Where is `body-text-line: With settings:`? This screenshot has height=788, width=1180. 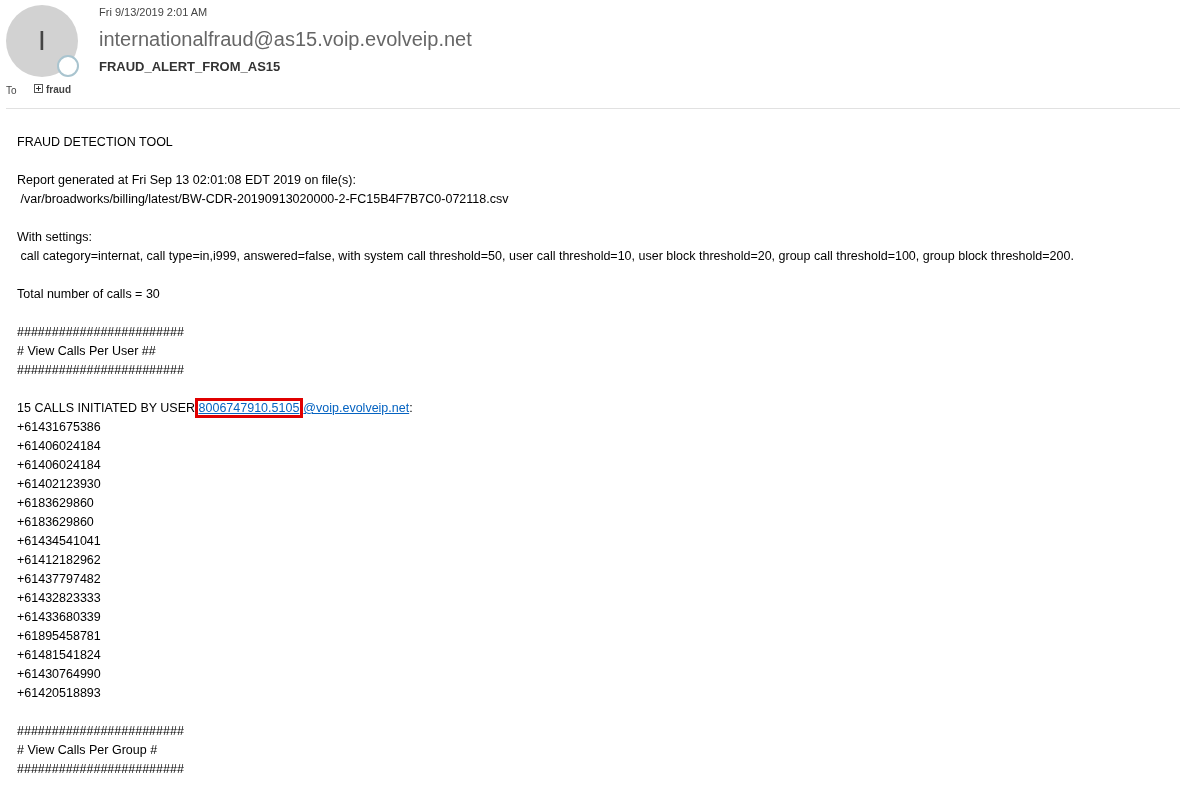
body-text-line: With settings: is located at coordinates (55, 237).